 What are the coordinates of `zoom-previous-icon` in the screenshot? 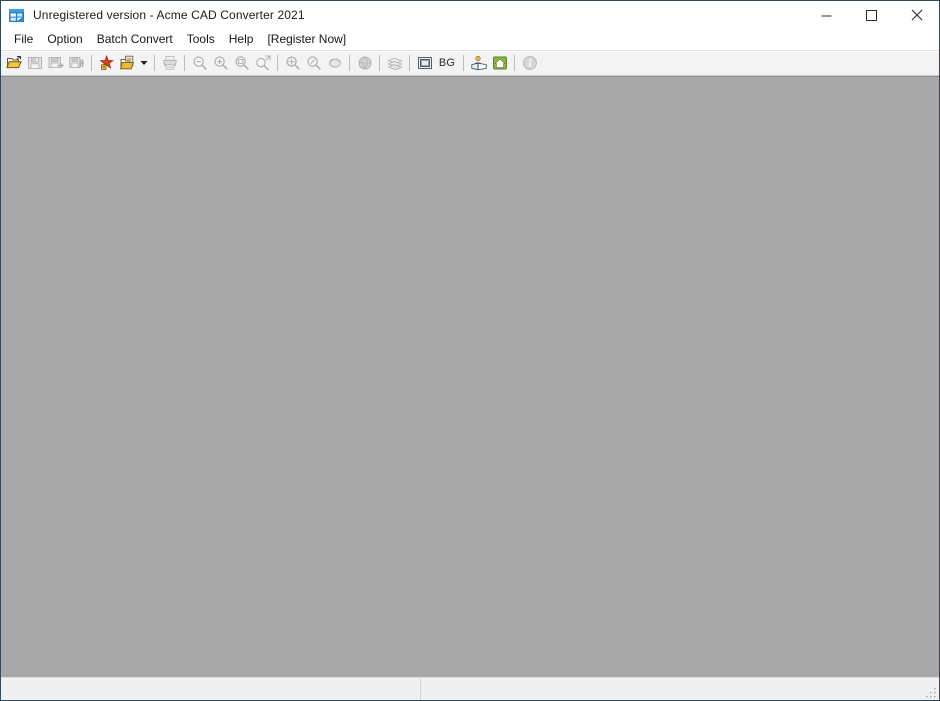 It's located at (292, 63).